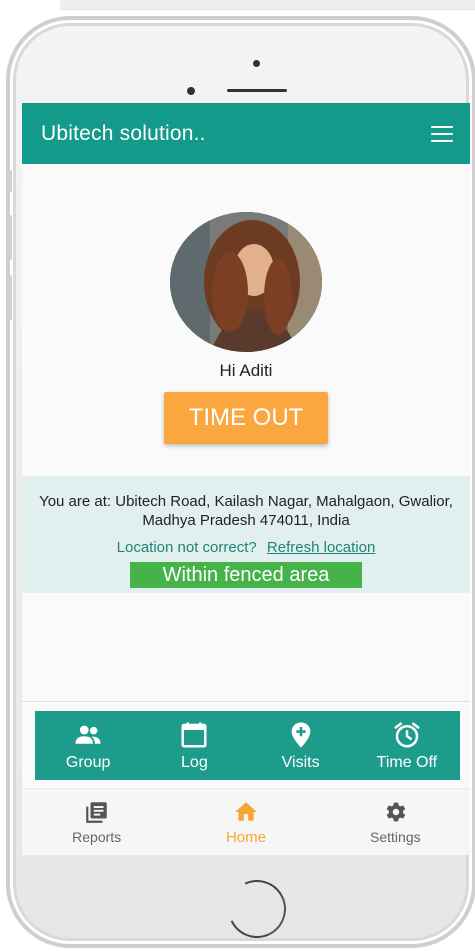  Describe the element at coordinates (194, 762) in the screenshot. I see `log-label: Log` at that location.